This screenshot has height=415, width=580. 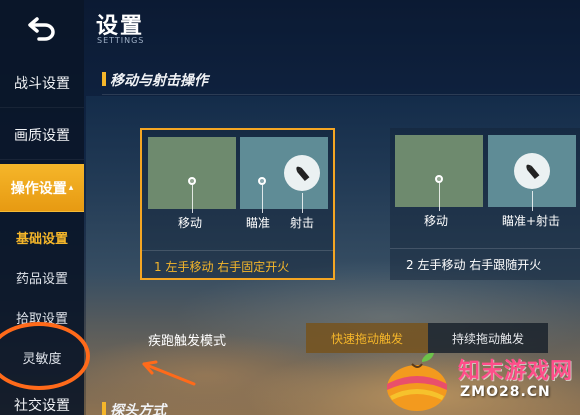 What do you see at coordinates (258, 223) in the screenshot?
I see `aim-label: 瞄准` at bounding box center [258, 223].